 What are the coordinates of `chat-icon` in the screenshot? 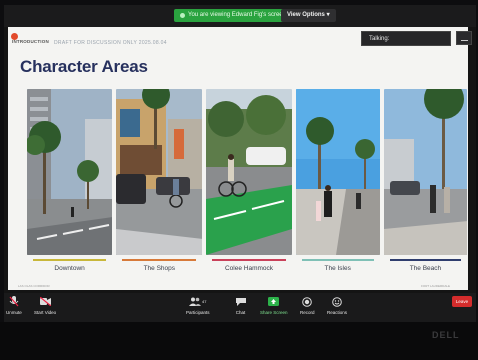 It's located at (240, 301).